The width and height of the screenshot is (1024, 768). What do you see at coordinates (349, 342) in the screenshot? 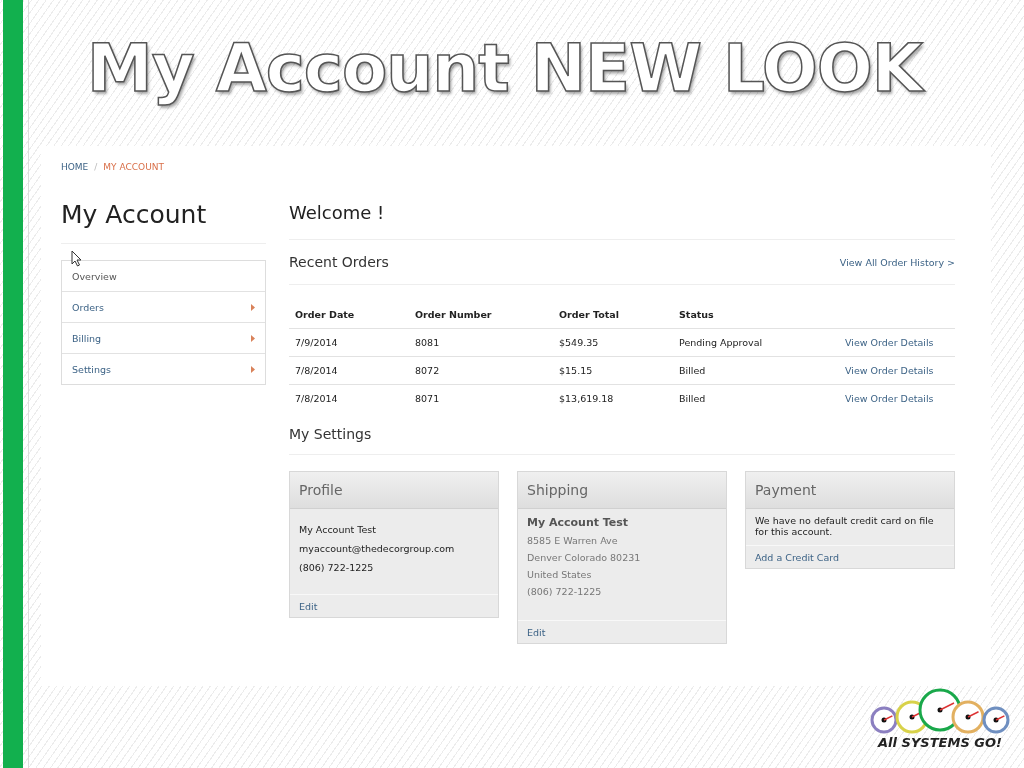
I see `table-cell: 7/9/2014` at bounding box center [349, 342].